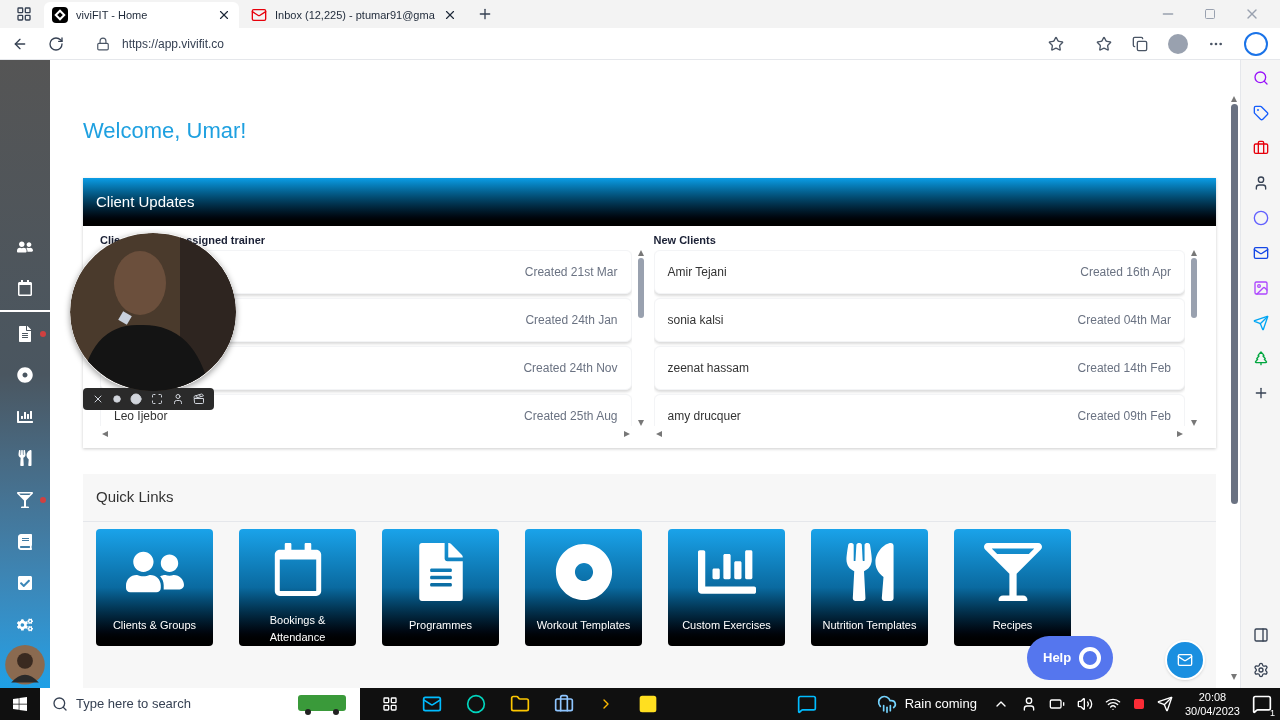  Describe the element at coordinates (919, 410) in the screenshot. I see `client-row: amy drucquer Created 09th Feb` at that location.